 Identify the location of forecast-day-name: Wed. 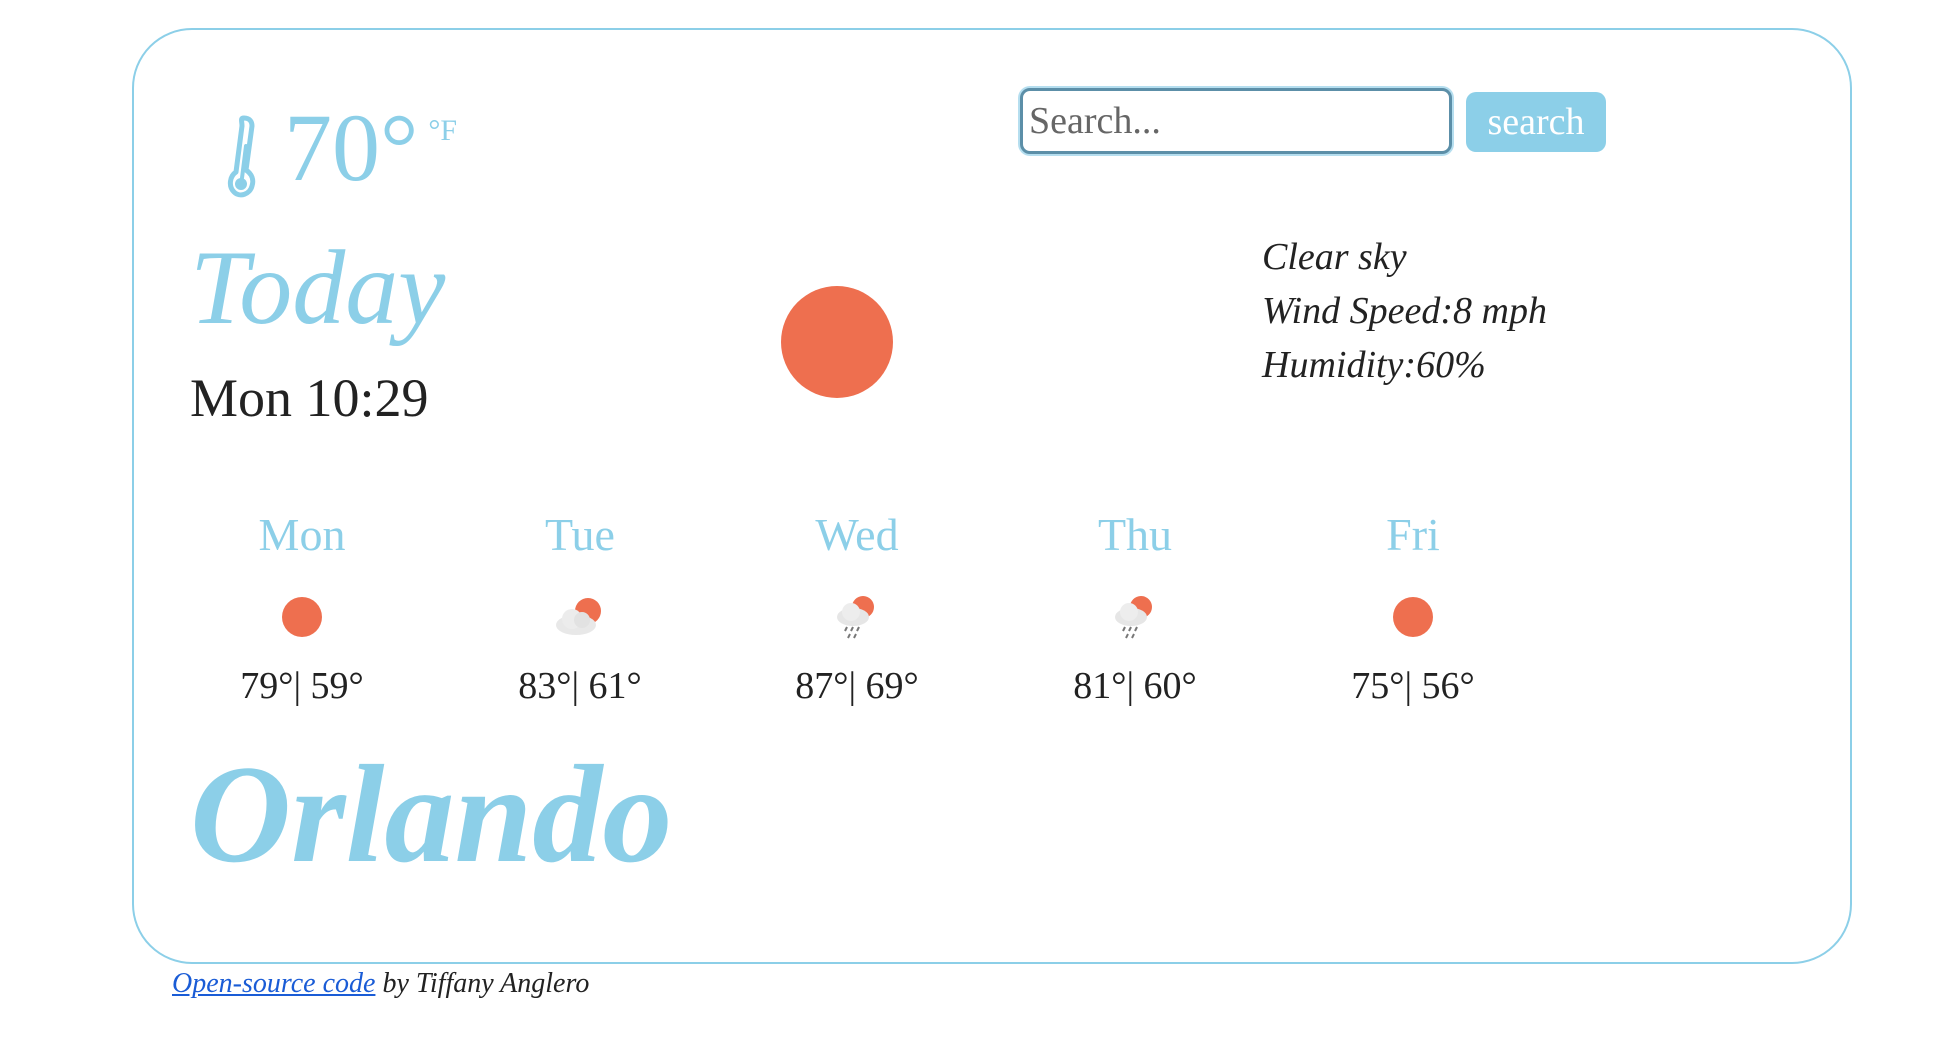
(857, 534).